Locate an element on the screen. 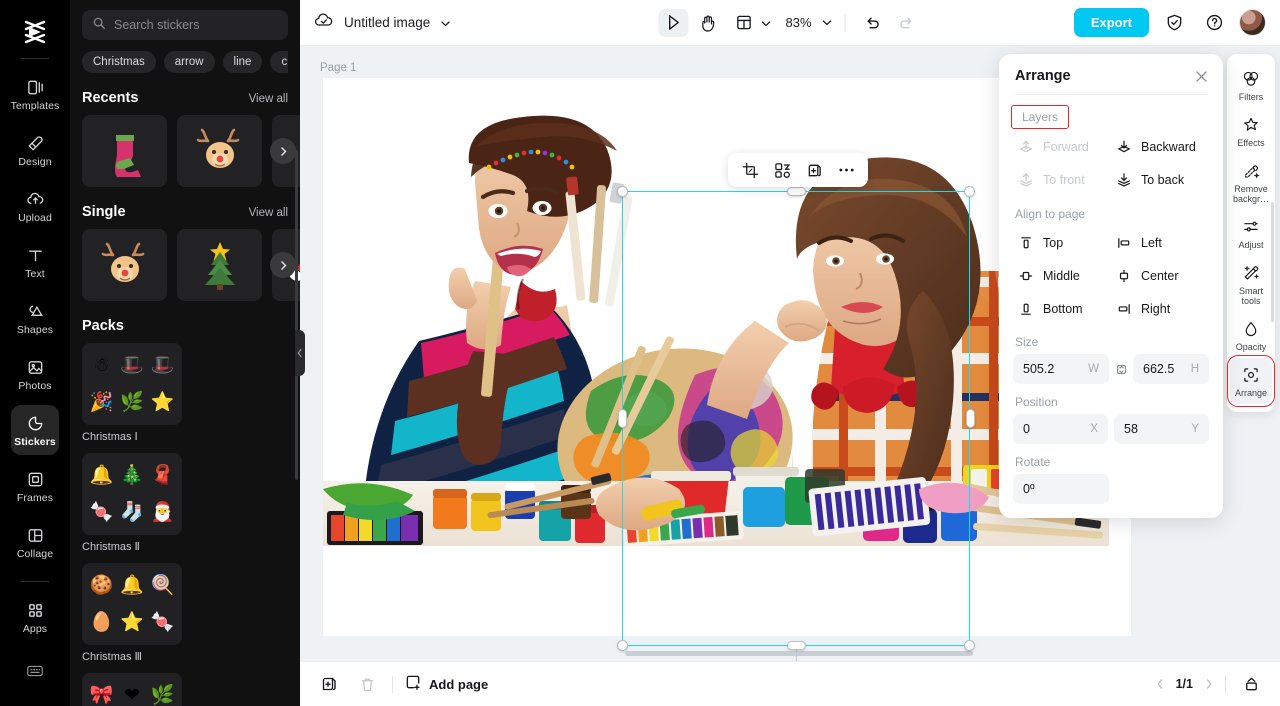 Image resolution: width=1280 pixels, height=706 pixels. pack-thumbnail: 🔔 🎄 🧣 🍬 🧦 🎅 is located at coordinates (132, 494).